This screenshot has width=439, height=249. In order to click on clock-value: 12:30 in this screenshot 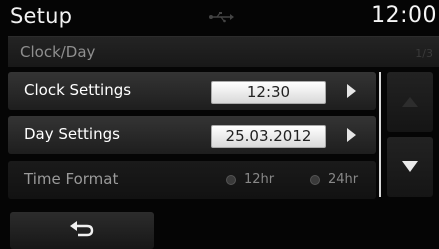, I will do `click(268, 92)`.